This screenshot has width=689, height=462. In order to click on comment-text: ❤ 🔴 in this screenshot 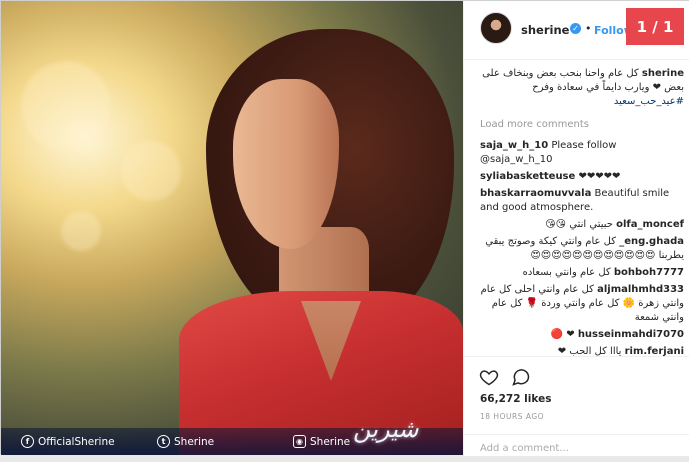, I will do `click(562, 334)`.